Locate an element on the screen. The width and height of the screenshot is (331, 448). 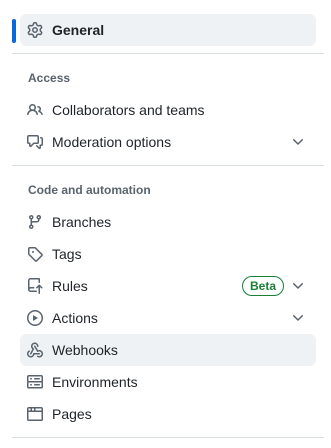
sidebar-item-tags: Tags is located at coordinates (168, 254).